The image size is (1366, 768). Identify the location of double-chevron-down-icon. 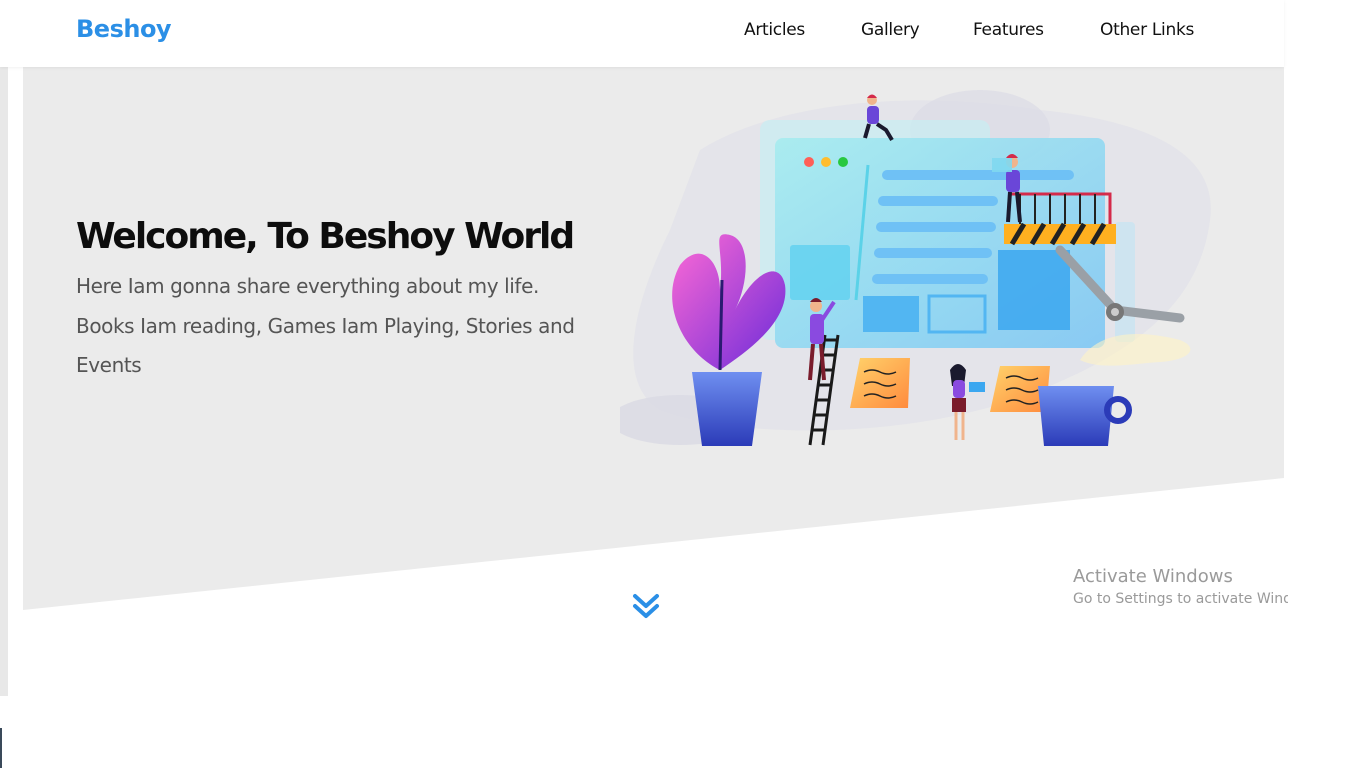
(646, 606).